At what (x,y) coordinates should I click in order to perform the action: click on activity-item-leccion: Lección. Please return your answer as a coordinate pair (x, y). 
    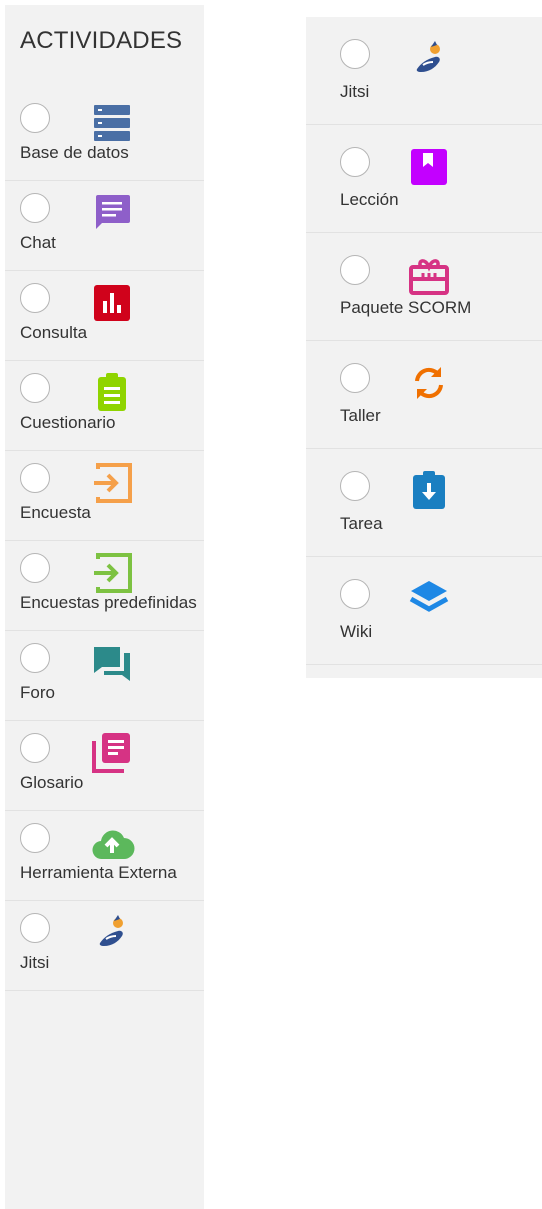
    Looking at the image, I should click on (424, 179).